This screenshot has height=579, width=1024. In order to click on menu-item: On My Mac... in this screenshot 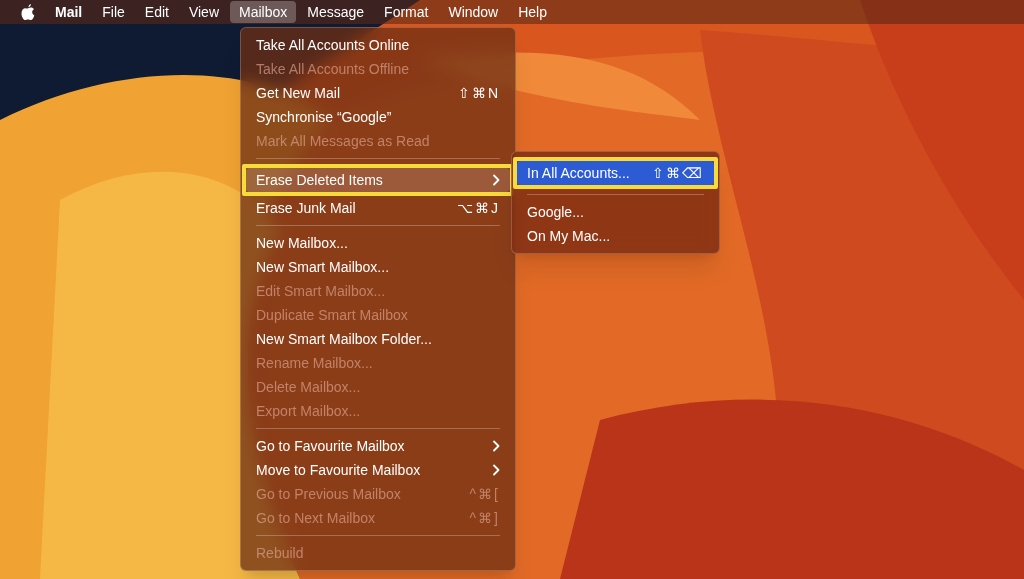, I will do `click(615, 236)`.